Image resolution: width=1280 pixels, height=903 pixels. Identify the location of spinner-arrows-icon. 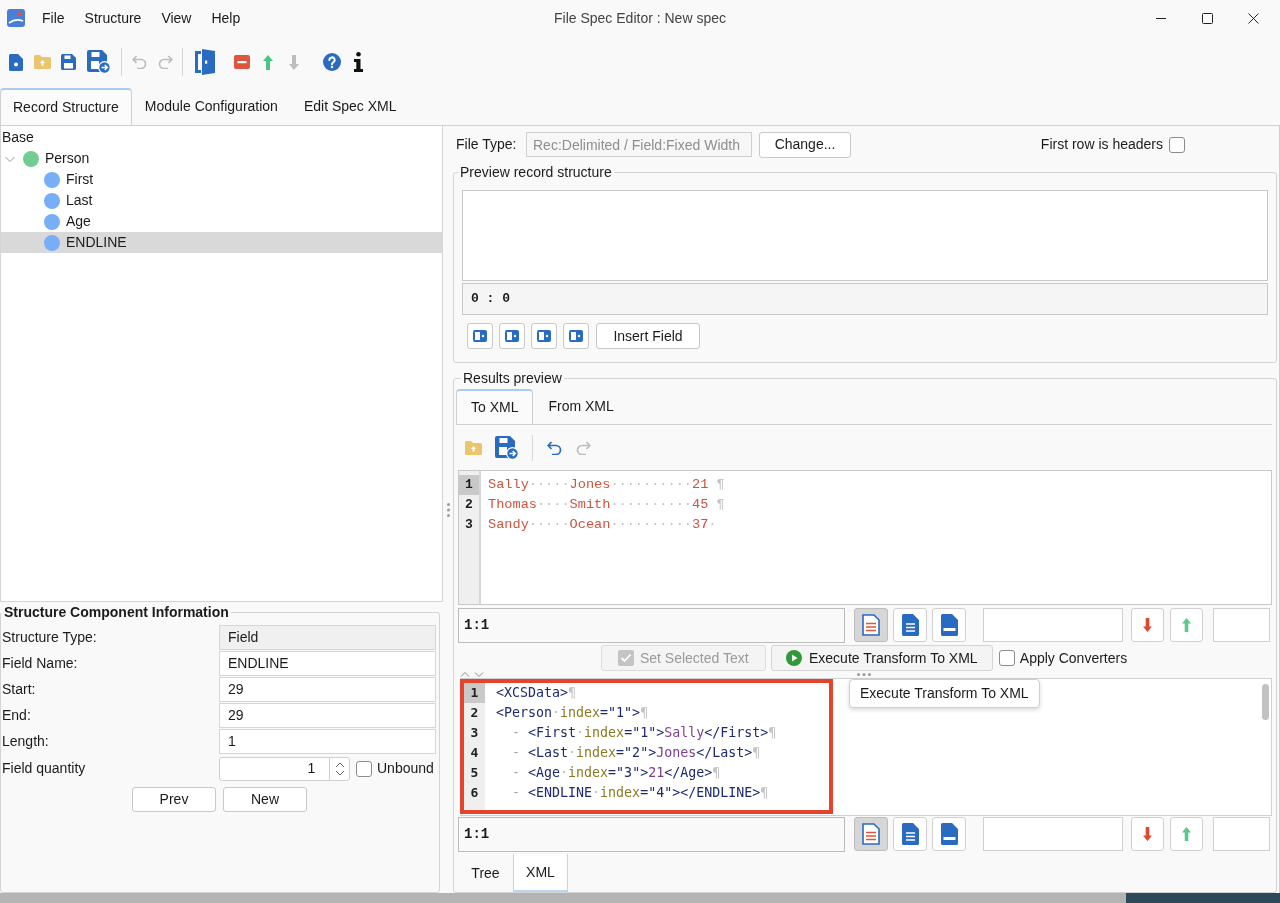
(339, 768).